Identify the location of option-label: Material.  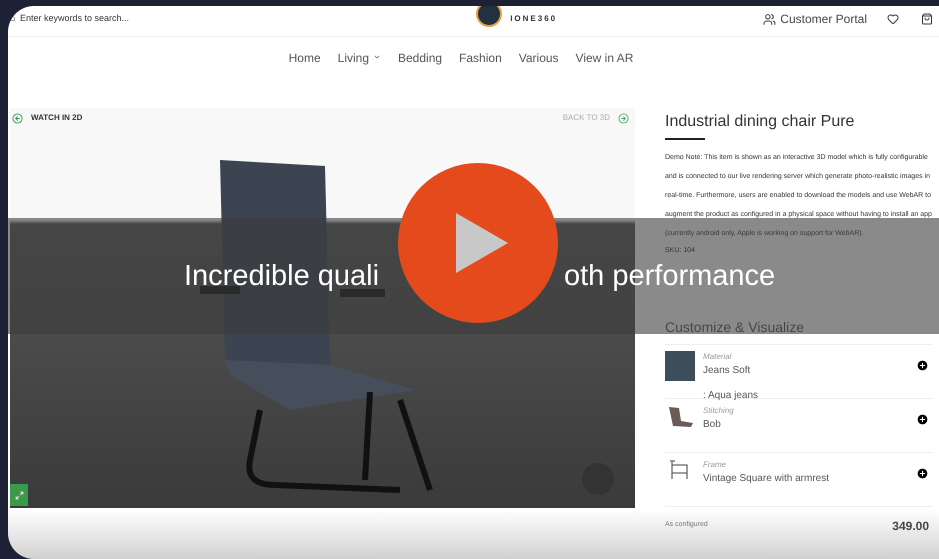
(717, 356).